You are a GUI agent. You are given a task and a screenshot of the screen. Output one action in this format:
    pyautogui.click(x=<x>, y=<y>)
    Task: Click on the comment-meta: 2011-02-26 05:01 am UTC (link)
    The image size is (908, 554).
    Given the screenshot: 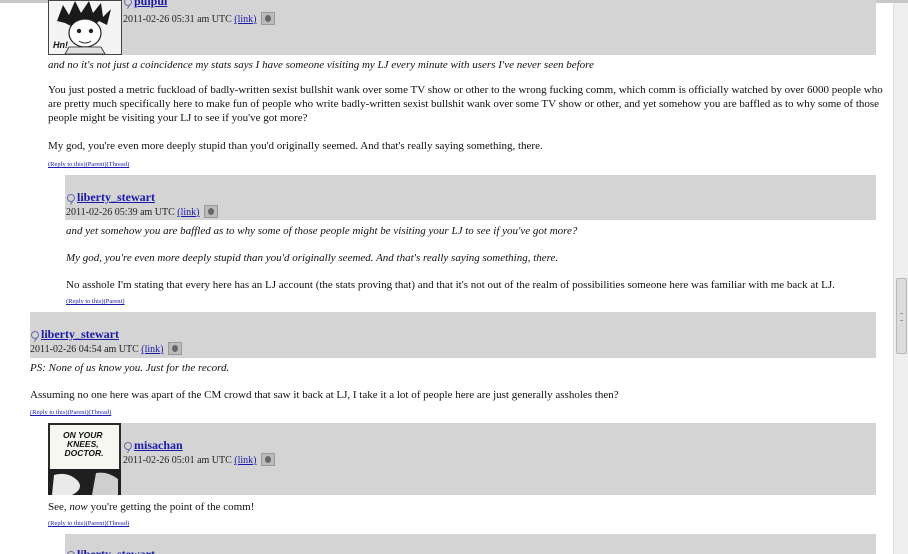 What is the action you would take?
    pyautogui.click(x=199, y=459)
    